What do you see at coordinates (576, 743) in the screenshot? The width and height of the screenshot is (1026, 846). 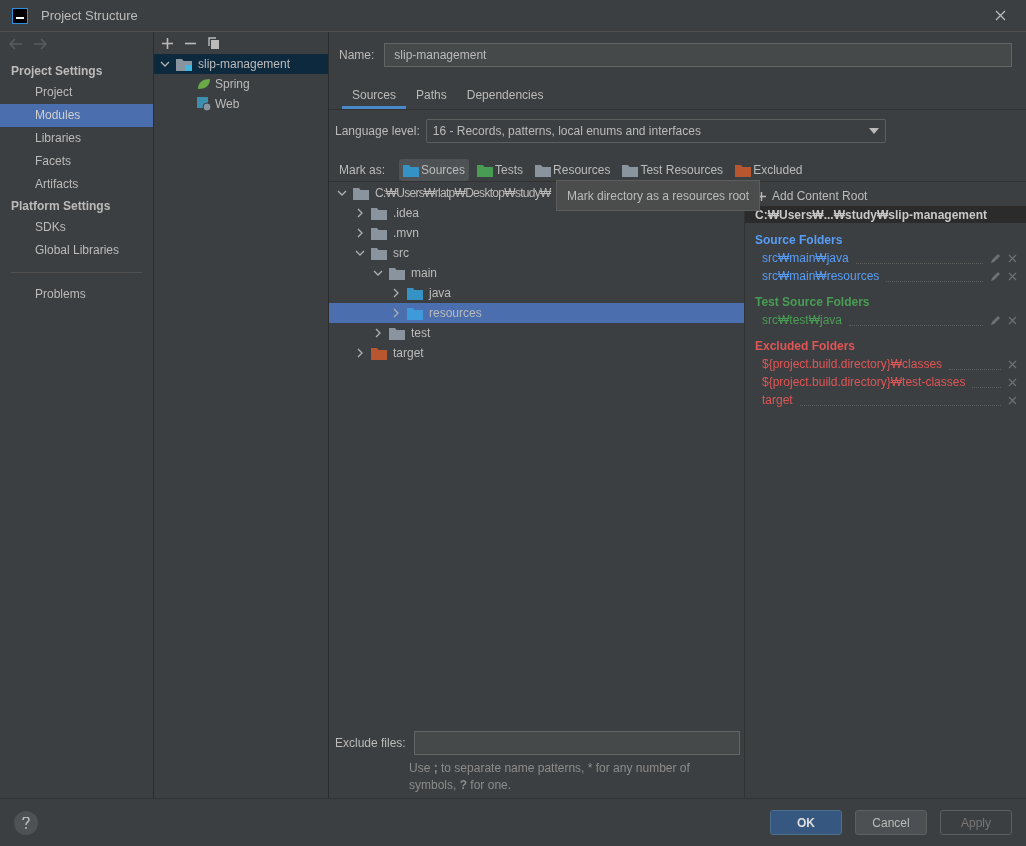 I see `exclude-files-field` at bounding box center [576, 743].